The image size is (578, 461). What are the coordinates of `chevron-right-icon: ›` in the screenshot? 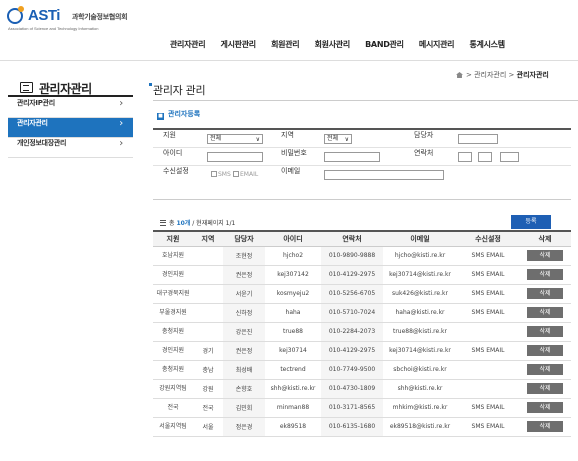 It's located at (121, 103).